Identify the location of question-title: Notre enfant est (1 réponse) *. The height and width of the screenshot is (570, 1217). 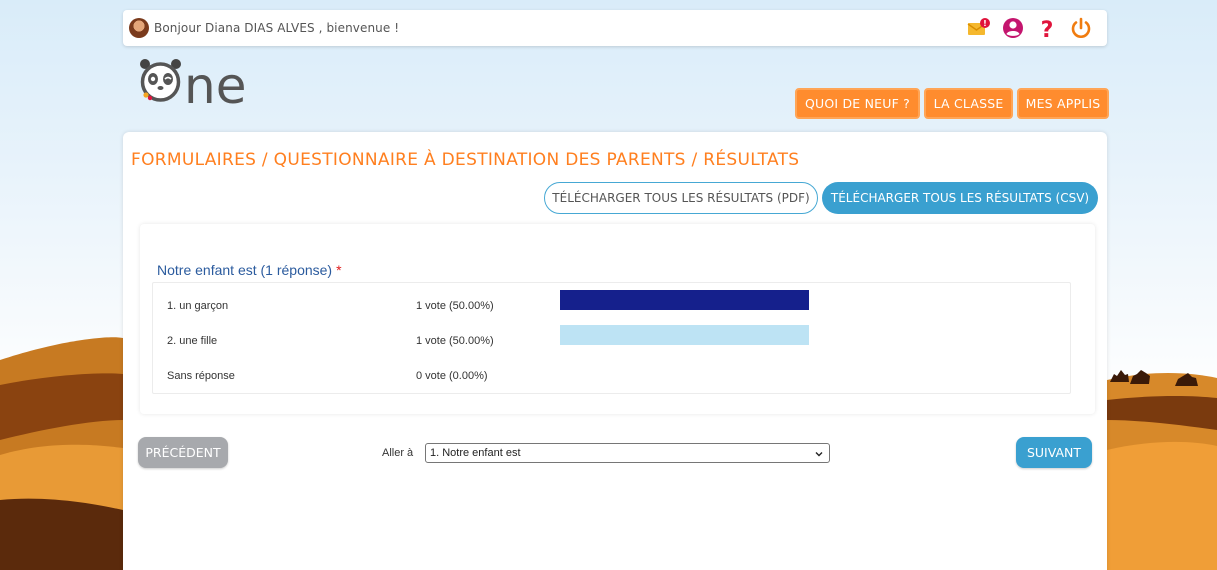
(249, 270).